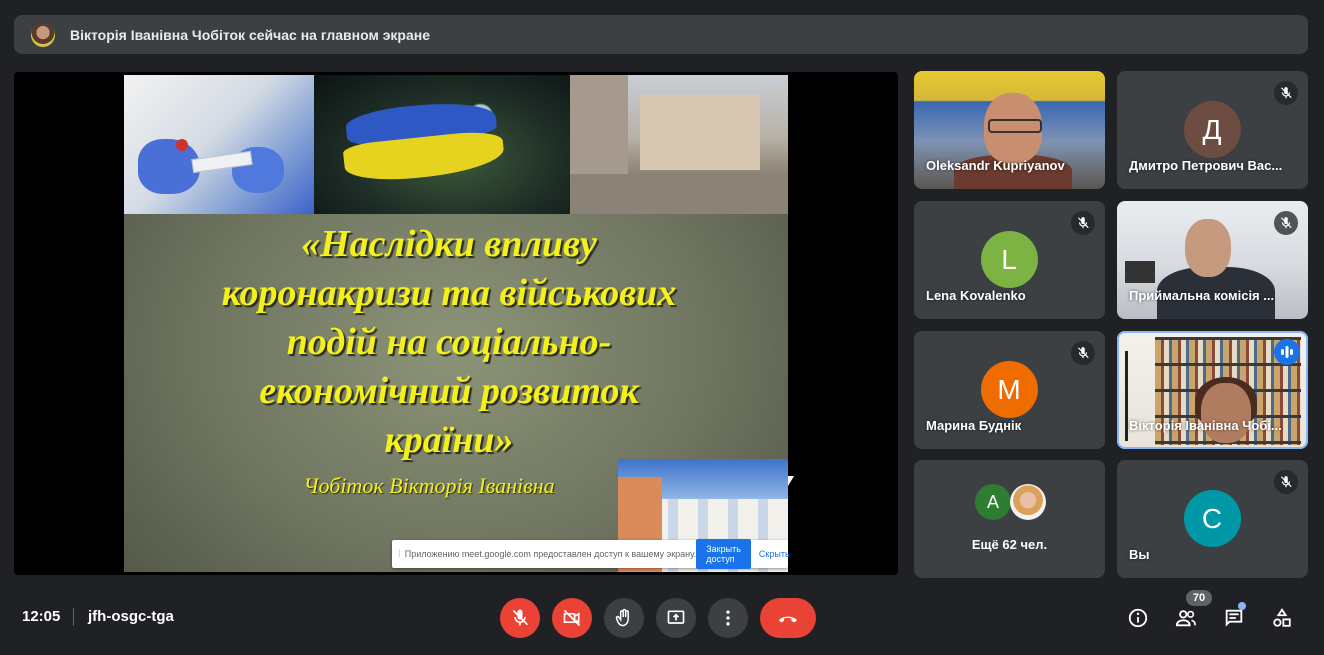 The image size is (1324, 655). I want to click on participants-count-badge: 70, so click(1199, 598).